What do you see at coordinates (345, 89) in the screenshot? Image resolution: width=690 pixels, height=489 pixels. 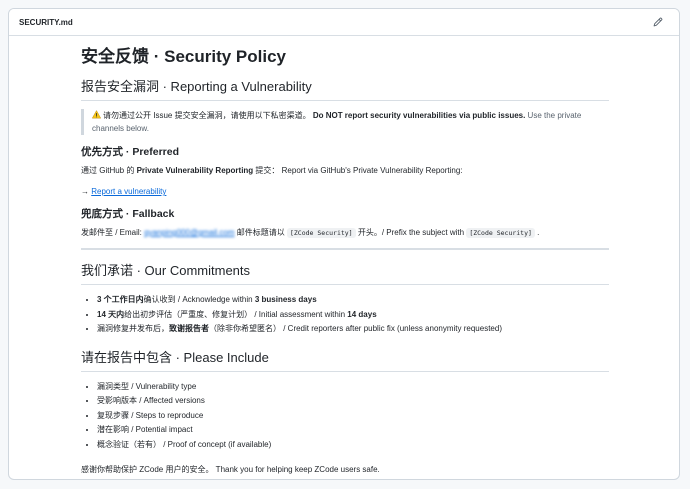 I see `reporting-heading: 报告安全漏洞 · Reporting a Vulnerability` at bounding box center [345, 89].